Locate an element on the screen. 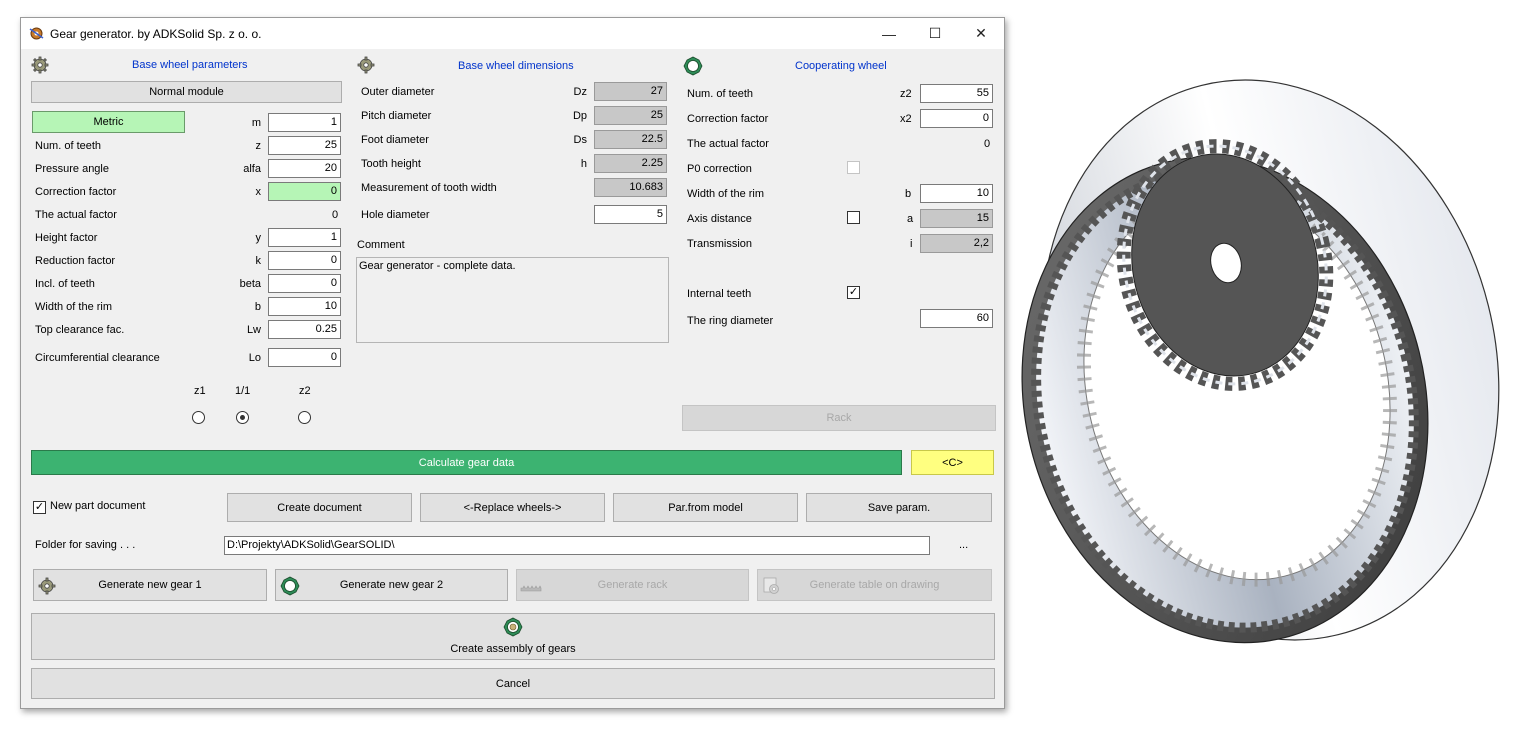  window-title: Gear generator. by ADKSolid Sp. z o. o. is located at coordinates (156, 34).